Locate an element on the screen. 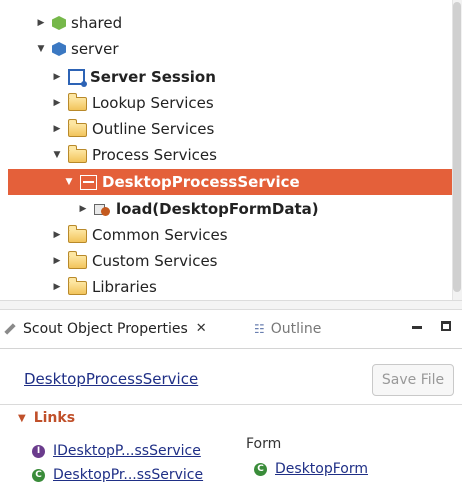  tree-item-label: server is located at coordinates (95, 49).